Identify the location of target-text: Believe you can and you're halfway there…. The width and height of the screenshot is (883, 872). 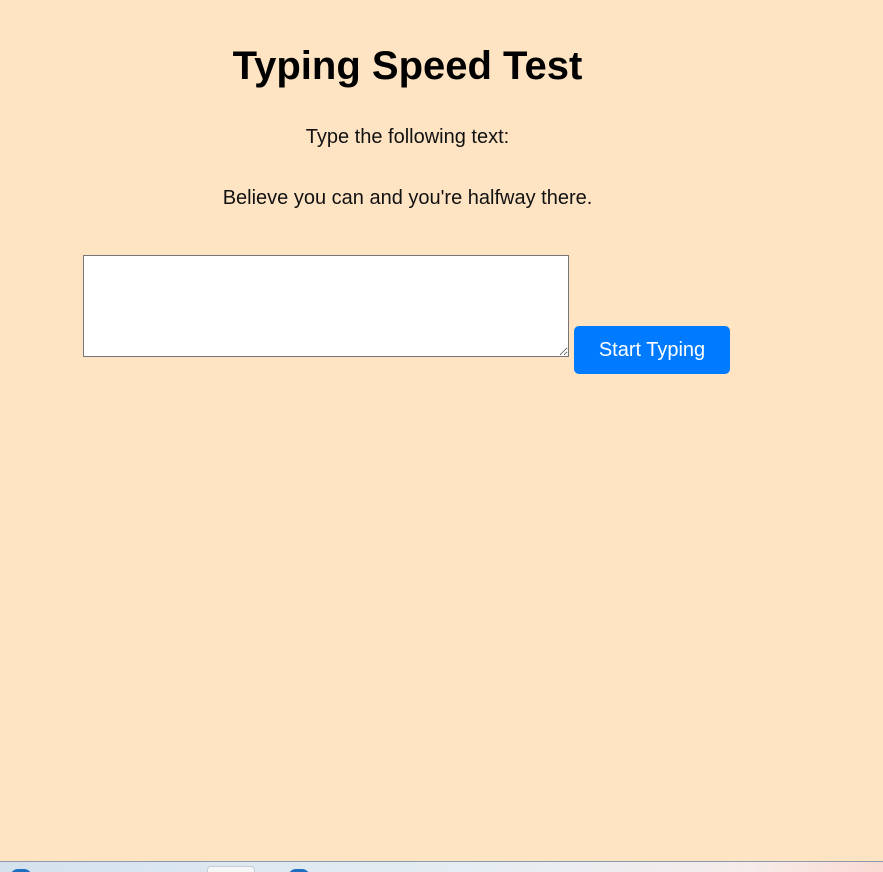
(407, 198).